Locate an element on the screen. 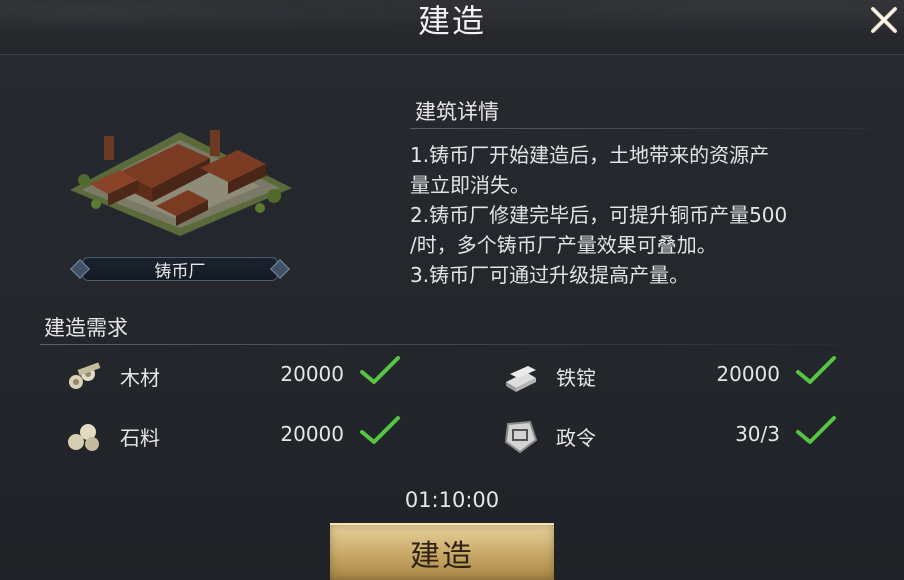 The height and width of the screenshot is (580, 904). detail-title: 建筑详情 is located at coordinates (457, 112).